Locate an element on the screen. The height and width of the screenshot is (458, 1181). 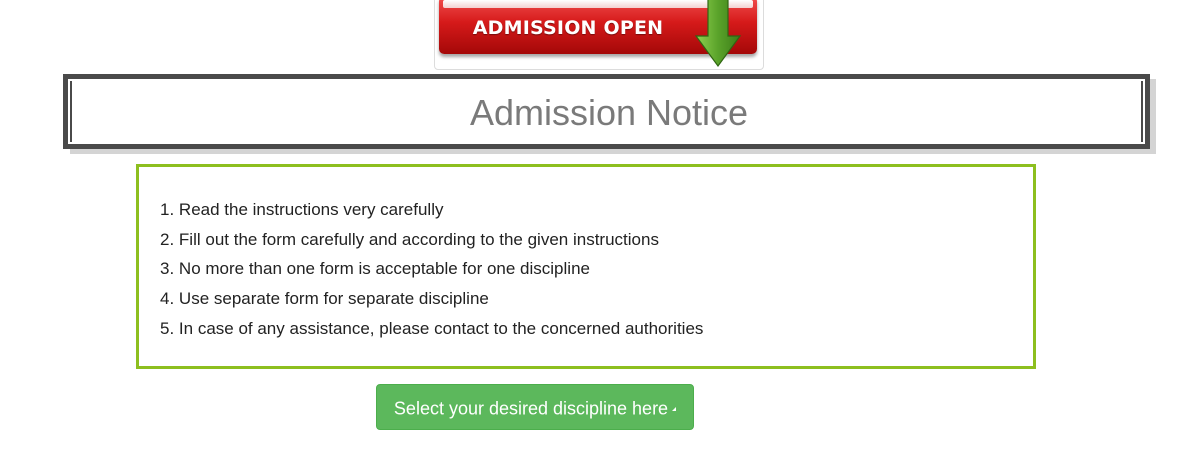
select-discipline-label: Select your desired discipline here is located at coordinates (531, 408).